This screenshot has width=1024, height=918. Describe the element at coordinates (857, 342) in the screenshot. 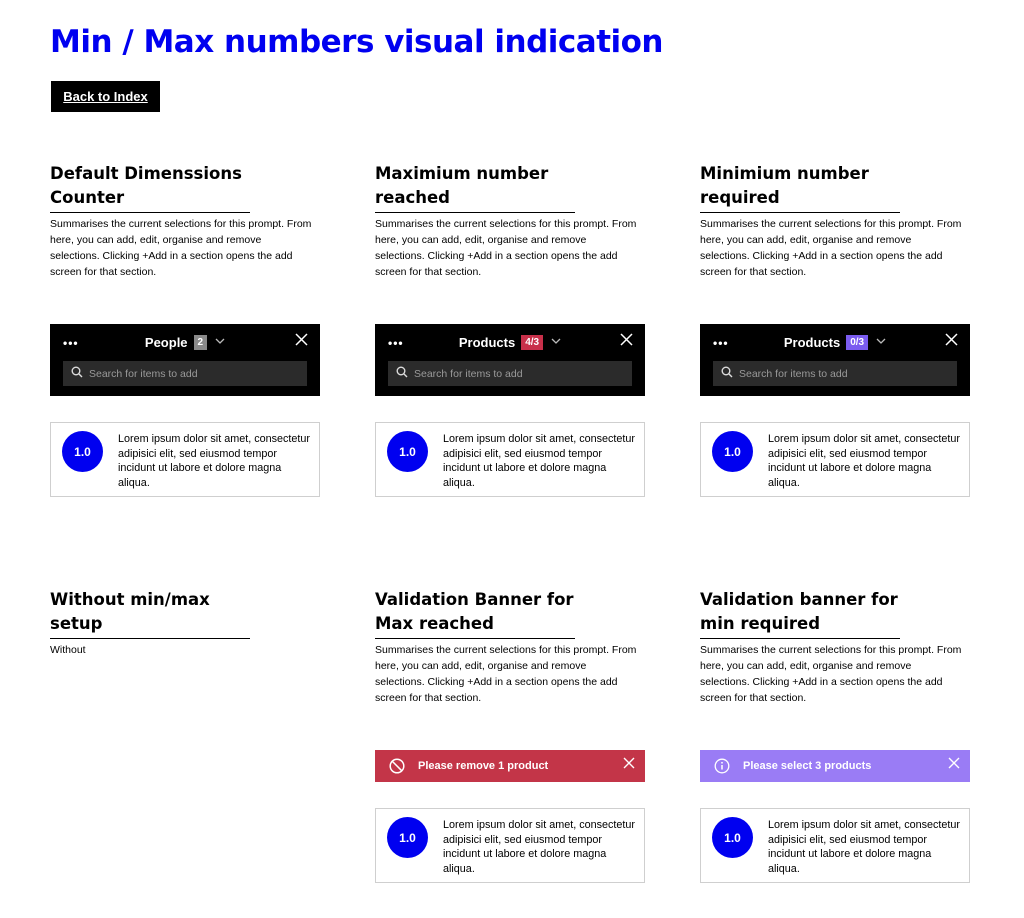

I see `count-badge: 0/3` at that location.